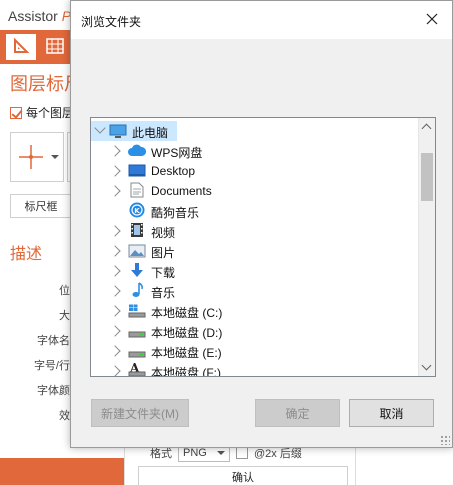 This screenshot has height=485, width=453. I want to click on close-button, so click(432, 20).